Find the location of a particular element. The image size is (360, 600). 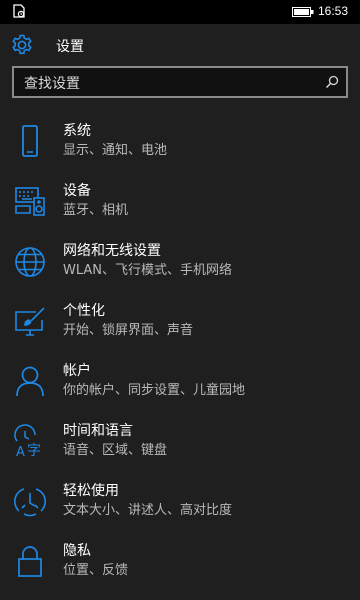

settings-item-time-language: A 字 时间和语言 语音、区域、键盘 is located at coordinates (180, 446).